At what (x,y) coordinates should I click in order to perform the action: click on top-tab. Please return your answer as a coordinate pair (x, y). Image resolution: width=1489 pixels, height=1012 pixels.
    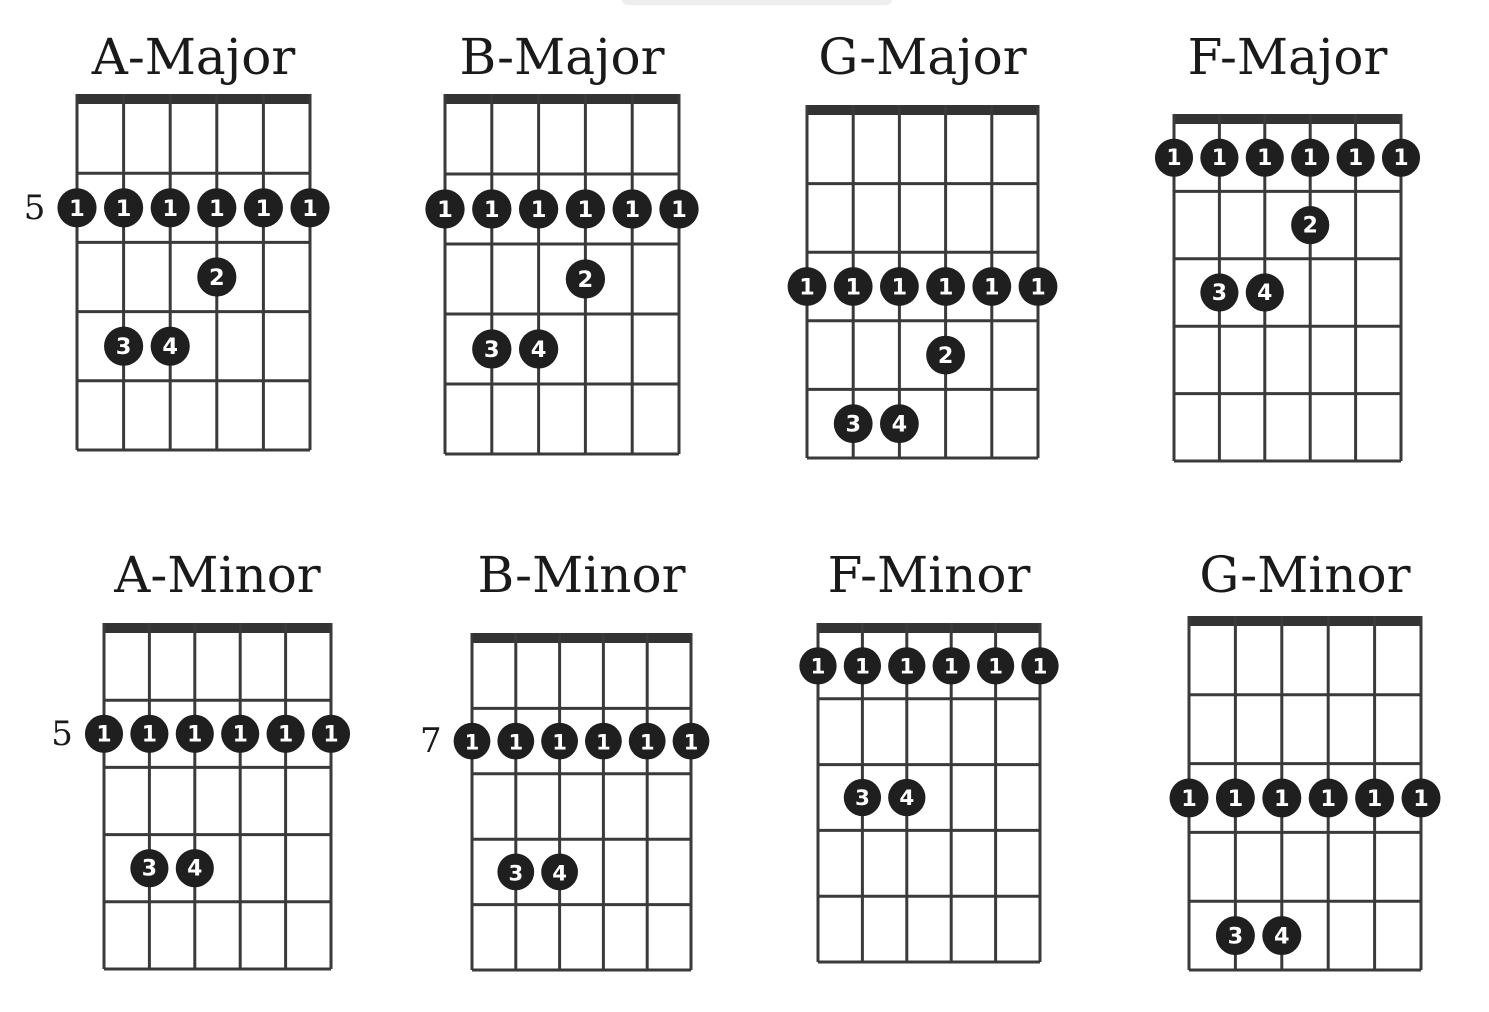
    Looking at the image, I should click on (757, 2).